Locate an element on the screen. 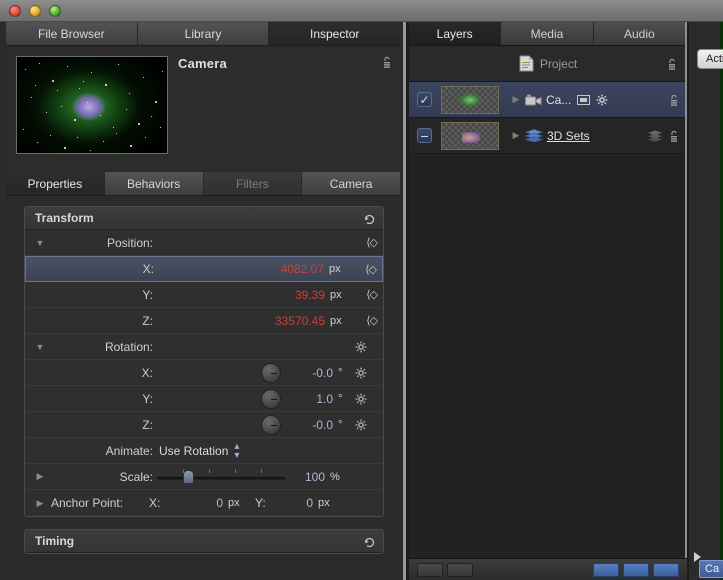 The image size is (723, 580). tab-media: Media is located at coordinates (547, 33).